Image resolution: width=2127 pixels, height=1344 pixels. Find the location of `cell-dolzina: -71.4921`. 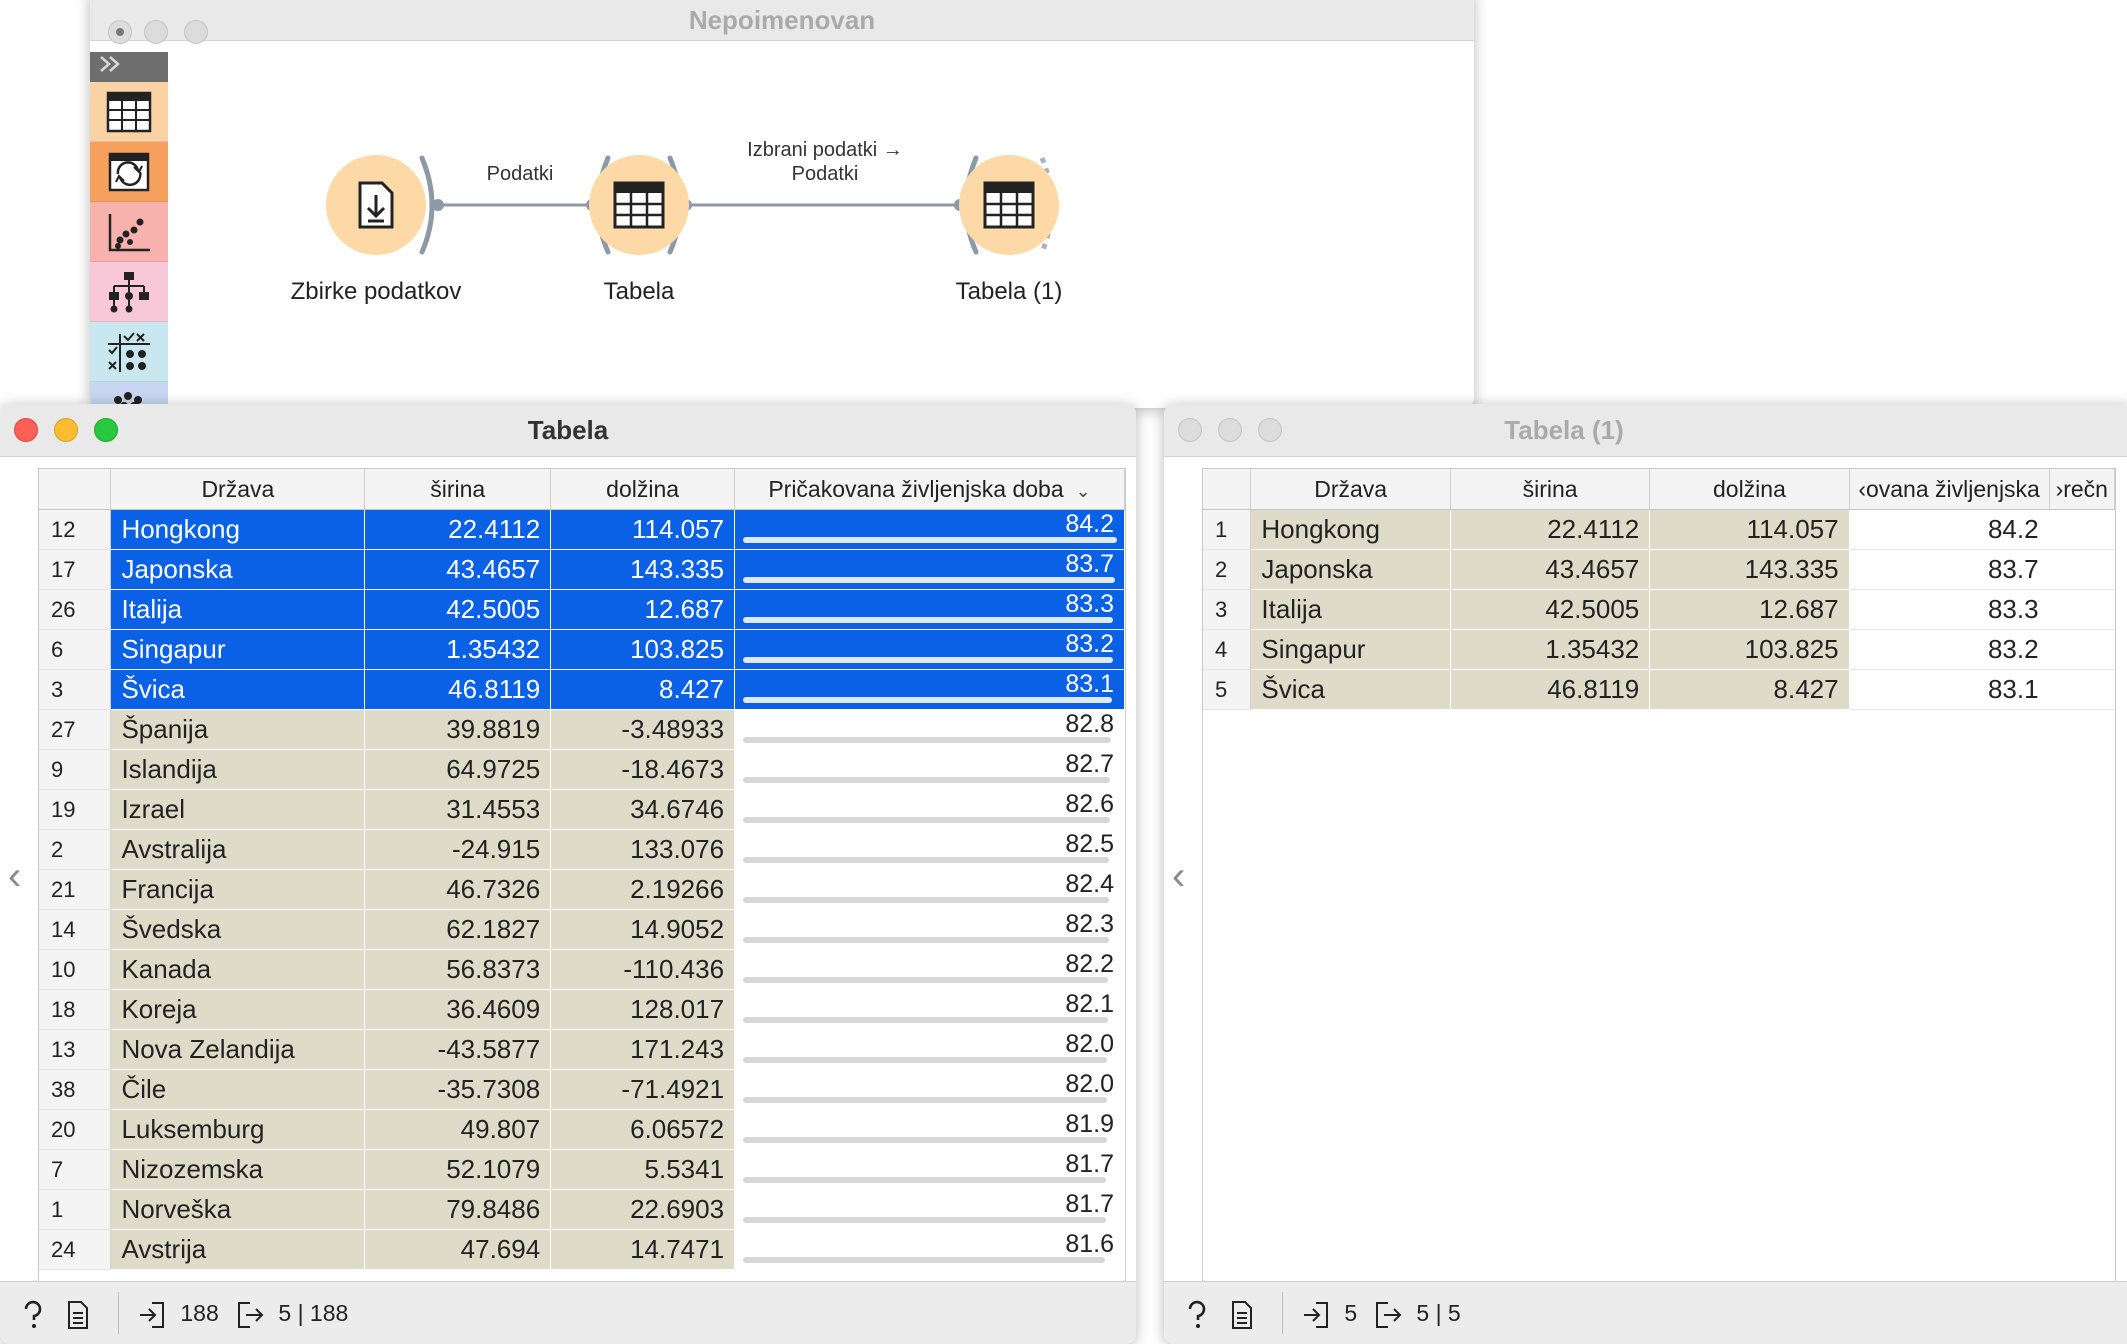

cell-dolzina: -71.4921 is located at coordinates (643, 1089).